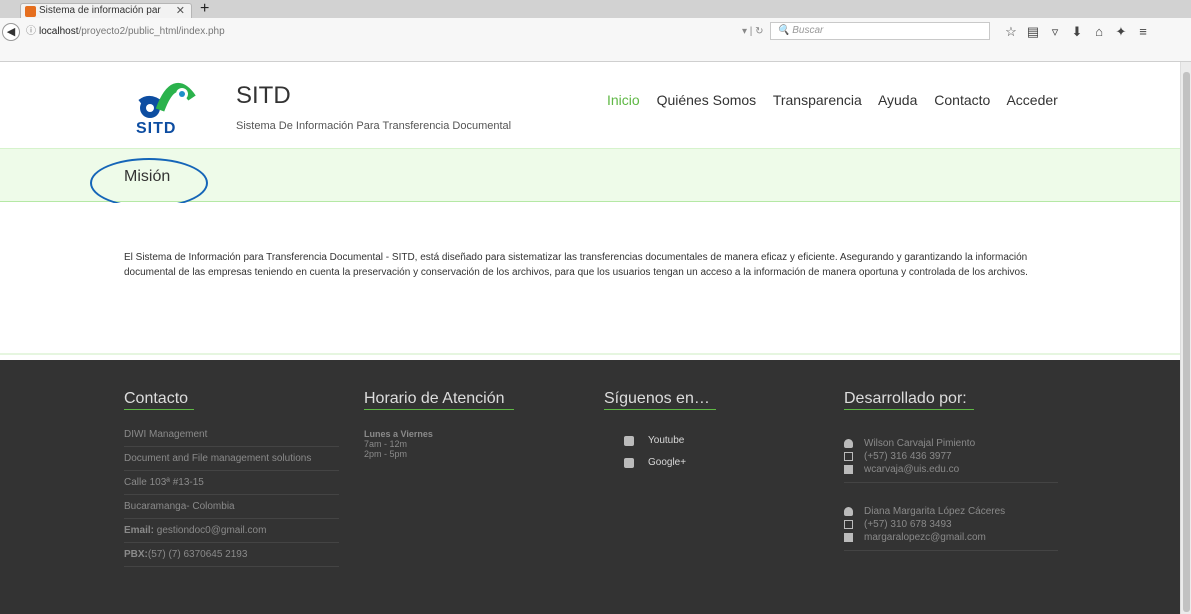  Describe the element at coordinates (666, 440) in the screenshot. I see `social-label: Youtube` at that location.